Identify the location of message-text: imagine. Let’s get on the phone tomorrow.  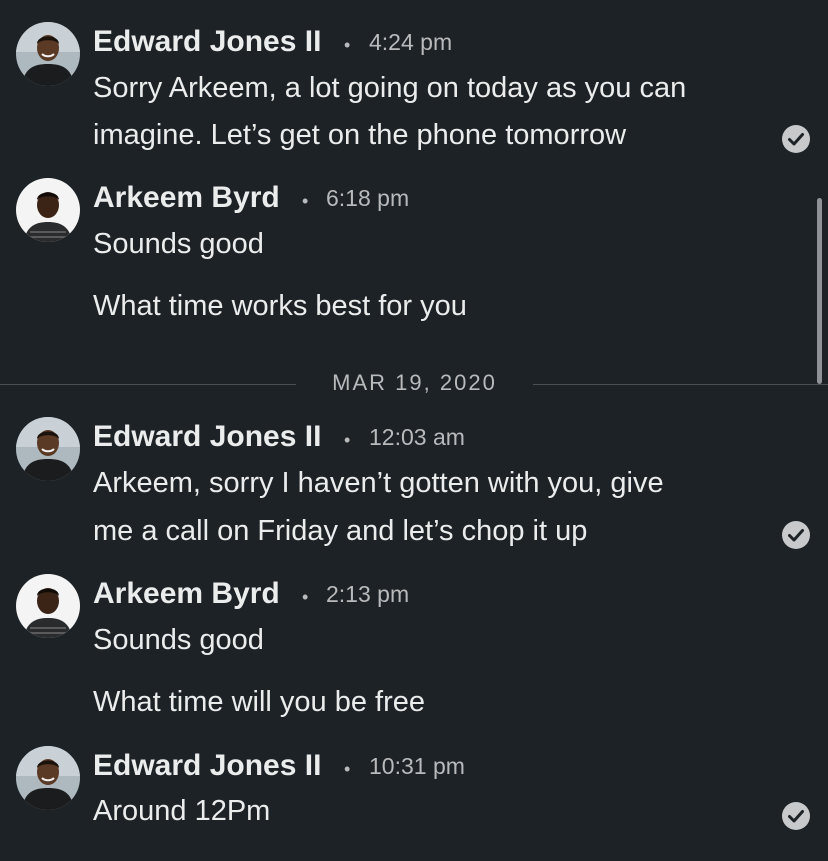
(360, 135).